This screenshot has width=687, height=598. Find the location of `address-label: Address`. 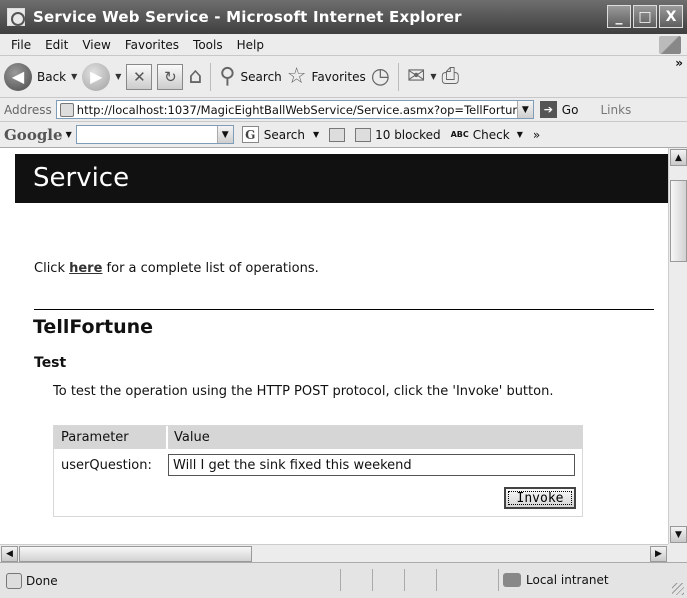

address-label: Address is located at coordinates (28, 109).